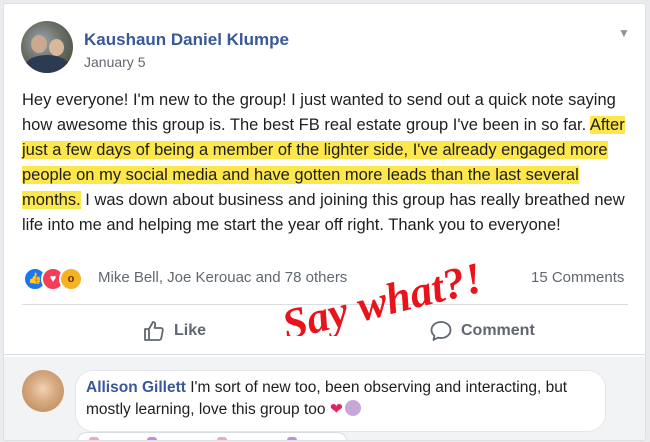 This screenshot has width=650, height=442. I want to click on like-button: Like, so click(174, 331).